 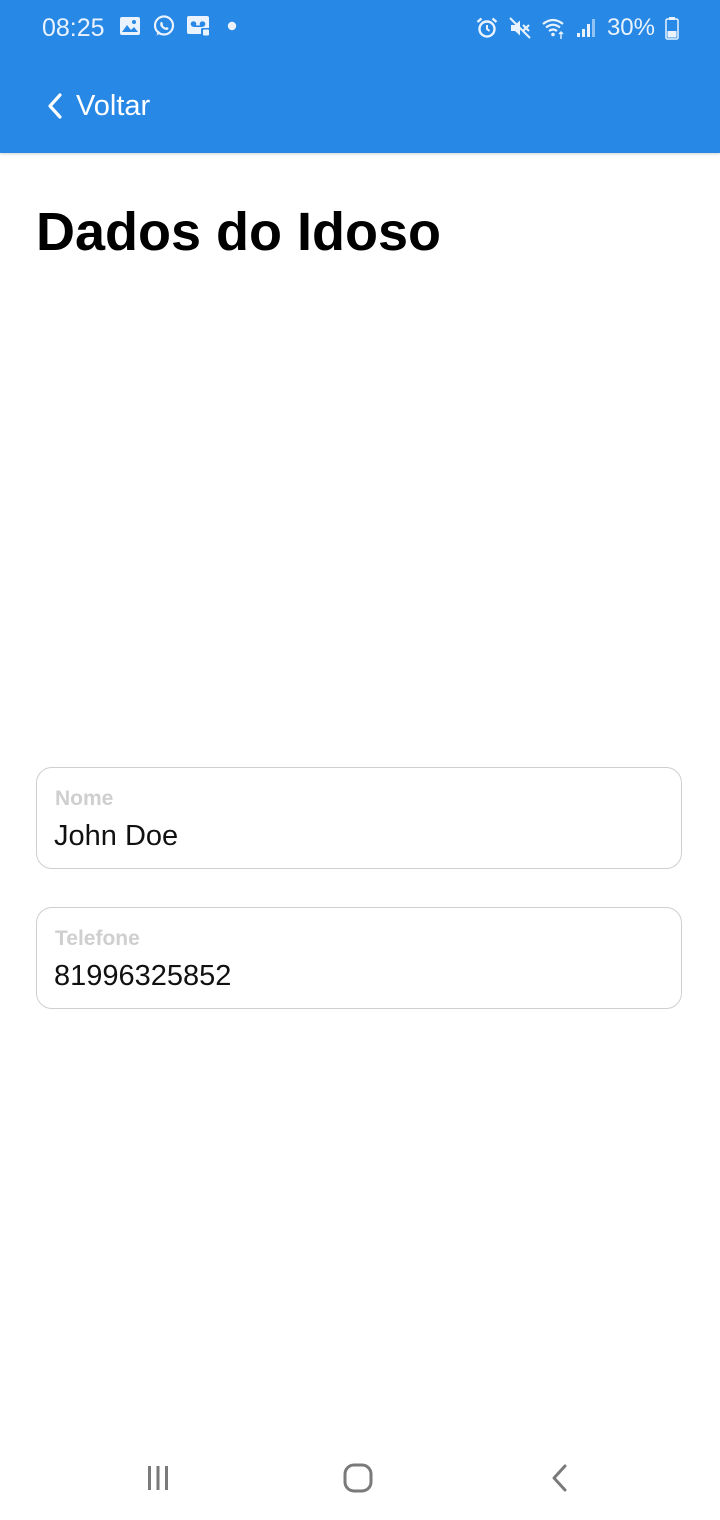 I want to click on notification-icons, so click(x=181, y=26).